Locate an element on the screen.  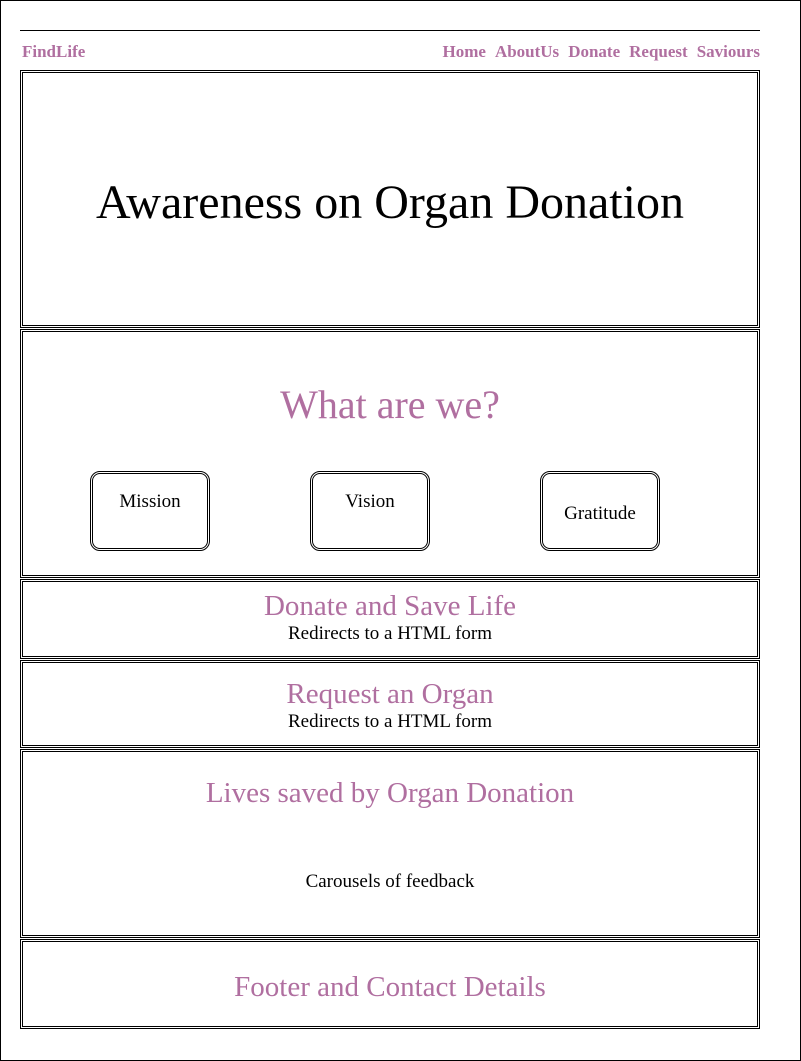
lives-saved-title: Lives saved by Organ Donation is located at coordinates (390, 793).